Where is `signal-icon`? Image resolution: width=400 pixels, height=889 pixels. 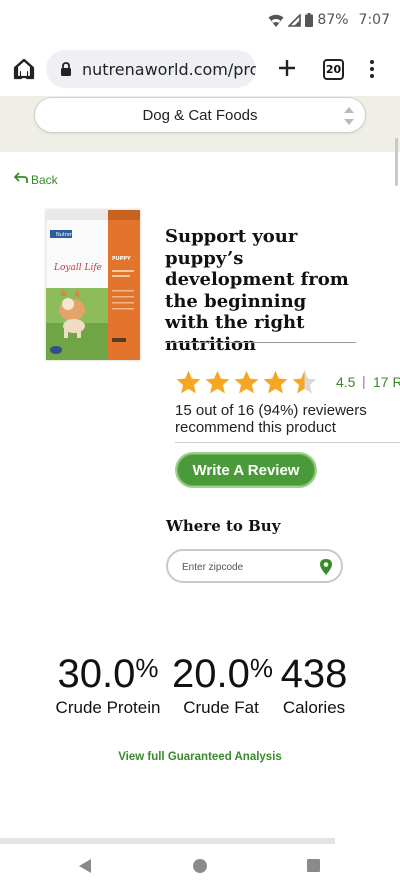
signal-icon is located at coordinates (295, 20).